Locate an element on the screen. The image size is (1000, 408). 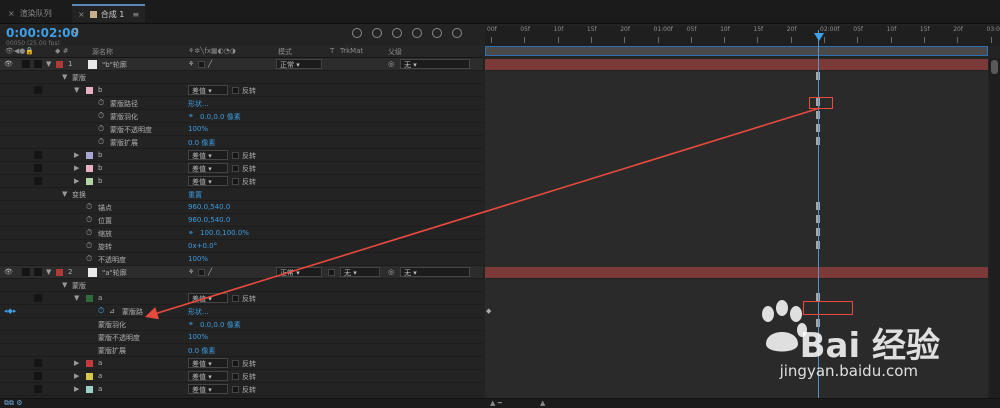
baidu-url-watermark: jingyan.baidu.com is located at coordinates (848, 371).